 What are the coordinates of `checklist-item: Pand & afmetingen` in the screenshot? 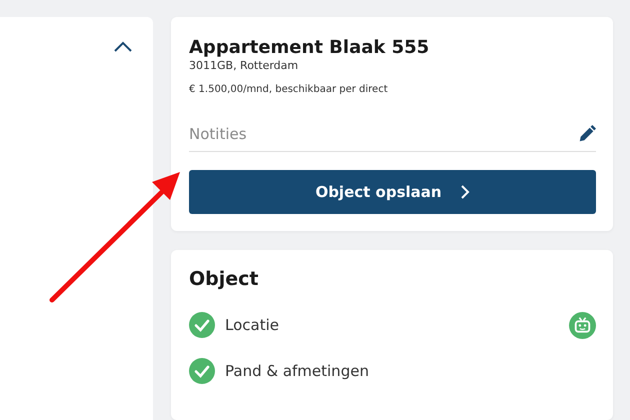 It's located at (297, 371).